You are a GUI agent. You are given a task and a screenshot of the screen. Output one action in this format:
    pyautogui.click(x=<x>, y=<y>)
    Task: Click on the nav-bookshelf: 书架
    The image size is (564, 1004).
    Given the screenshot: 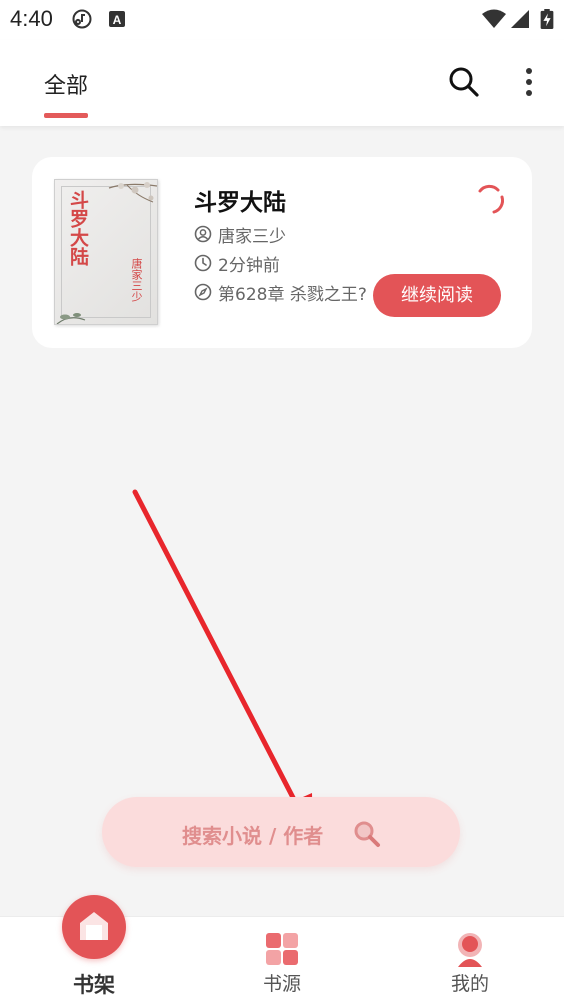 What is the action you would take?
    pyautogui.click(x=94, y=949)
    